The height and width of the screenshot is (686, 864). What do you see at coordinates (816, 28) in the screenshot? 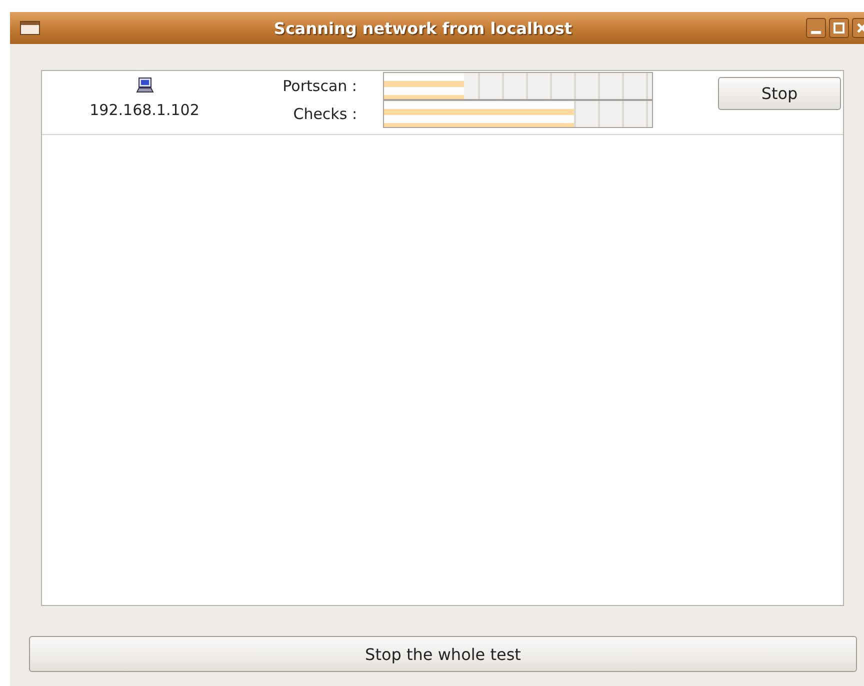
I see `minimize-icon` at bounding box center [816, 28].